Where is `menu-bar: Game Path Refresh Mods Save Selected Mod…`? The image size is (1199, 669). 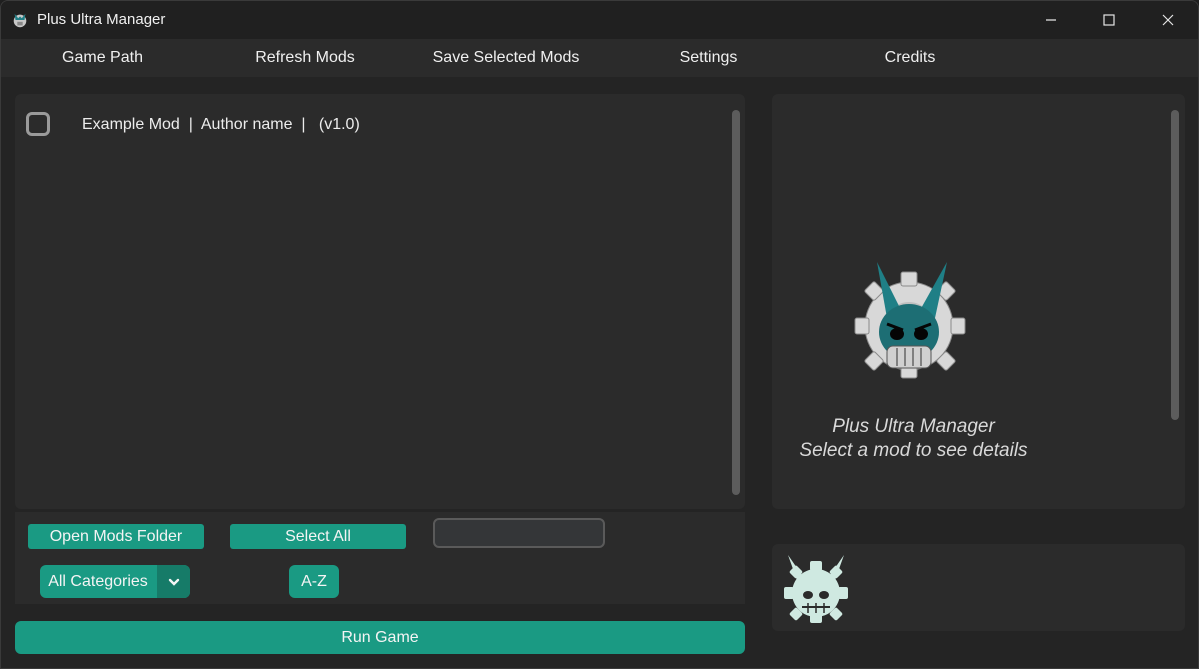 menu-bar: Game Path Refresh Mods Save Selected Mod… is located at coordinates (599, 58).